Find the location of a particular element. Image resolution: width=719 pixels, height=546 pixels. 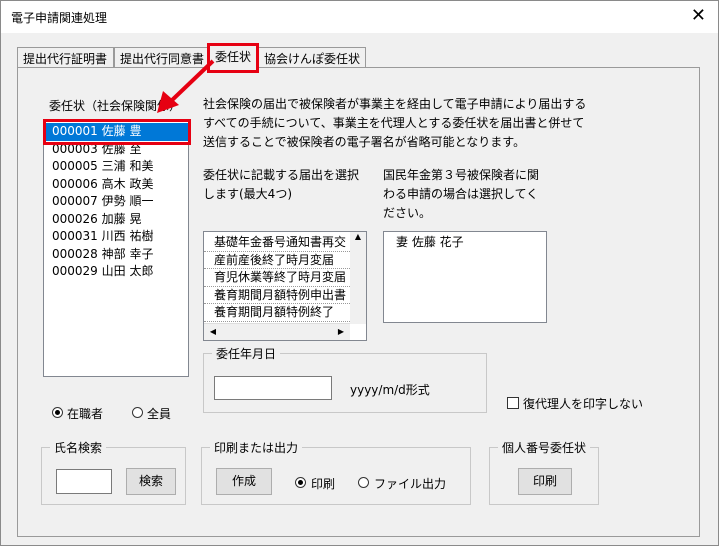

mynumber-print-button: 印刷 is located at coordinates (545, 481).